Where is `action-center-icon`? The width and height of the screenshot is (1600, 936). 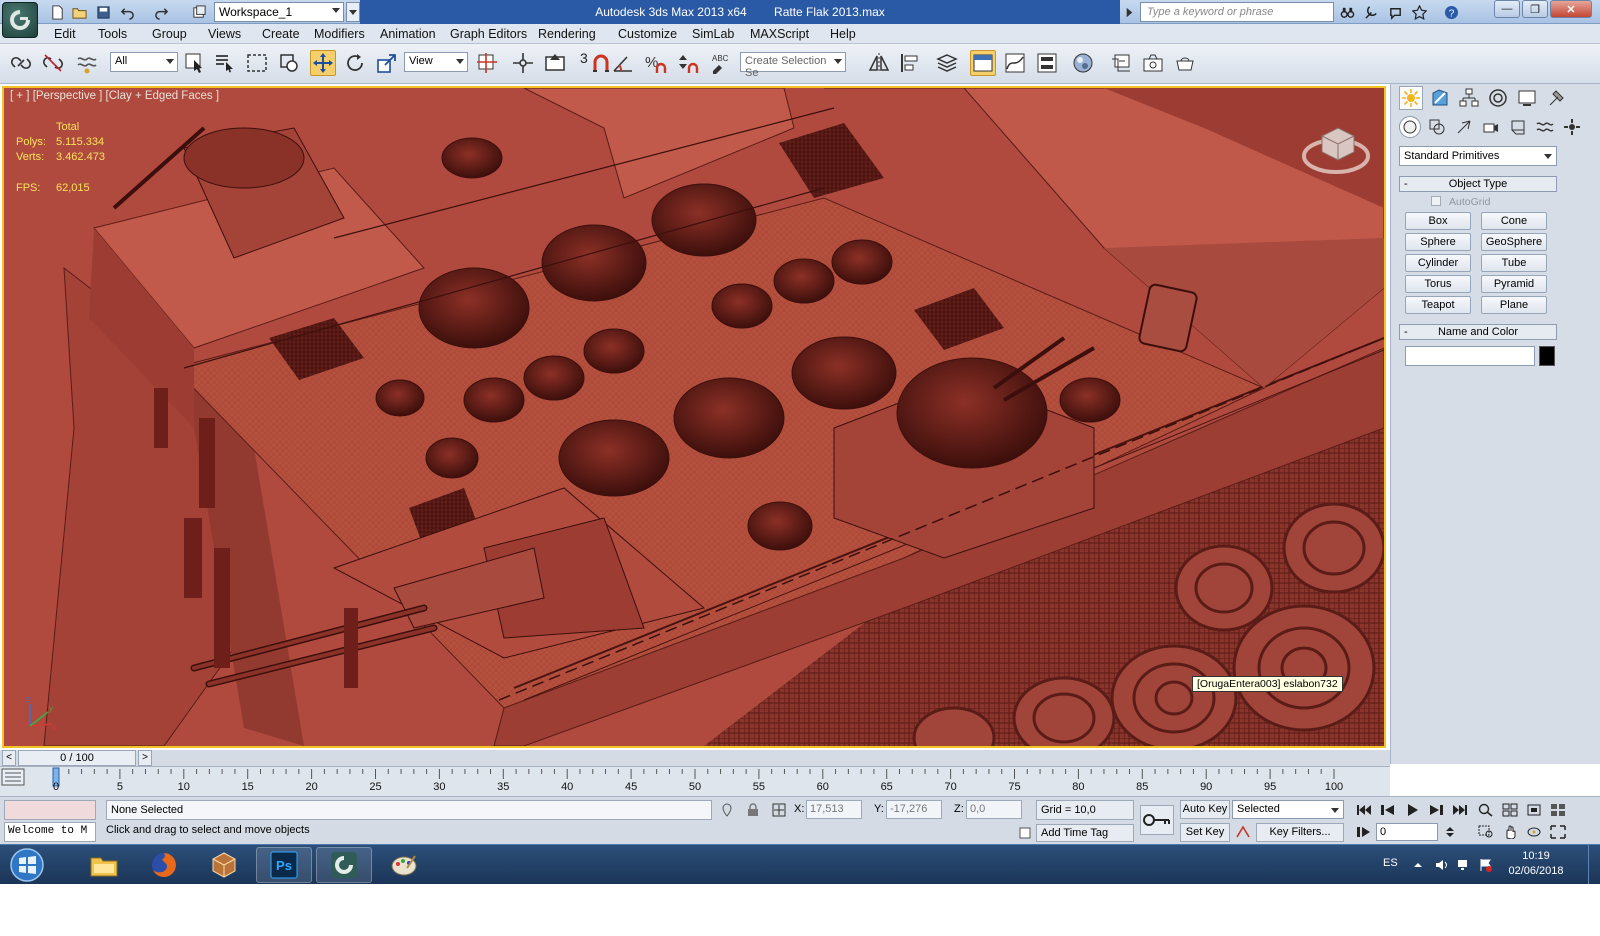 action-center-icon is located at coordinates (1486, 865).